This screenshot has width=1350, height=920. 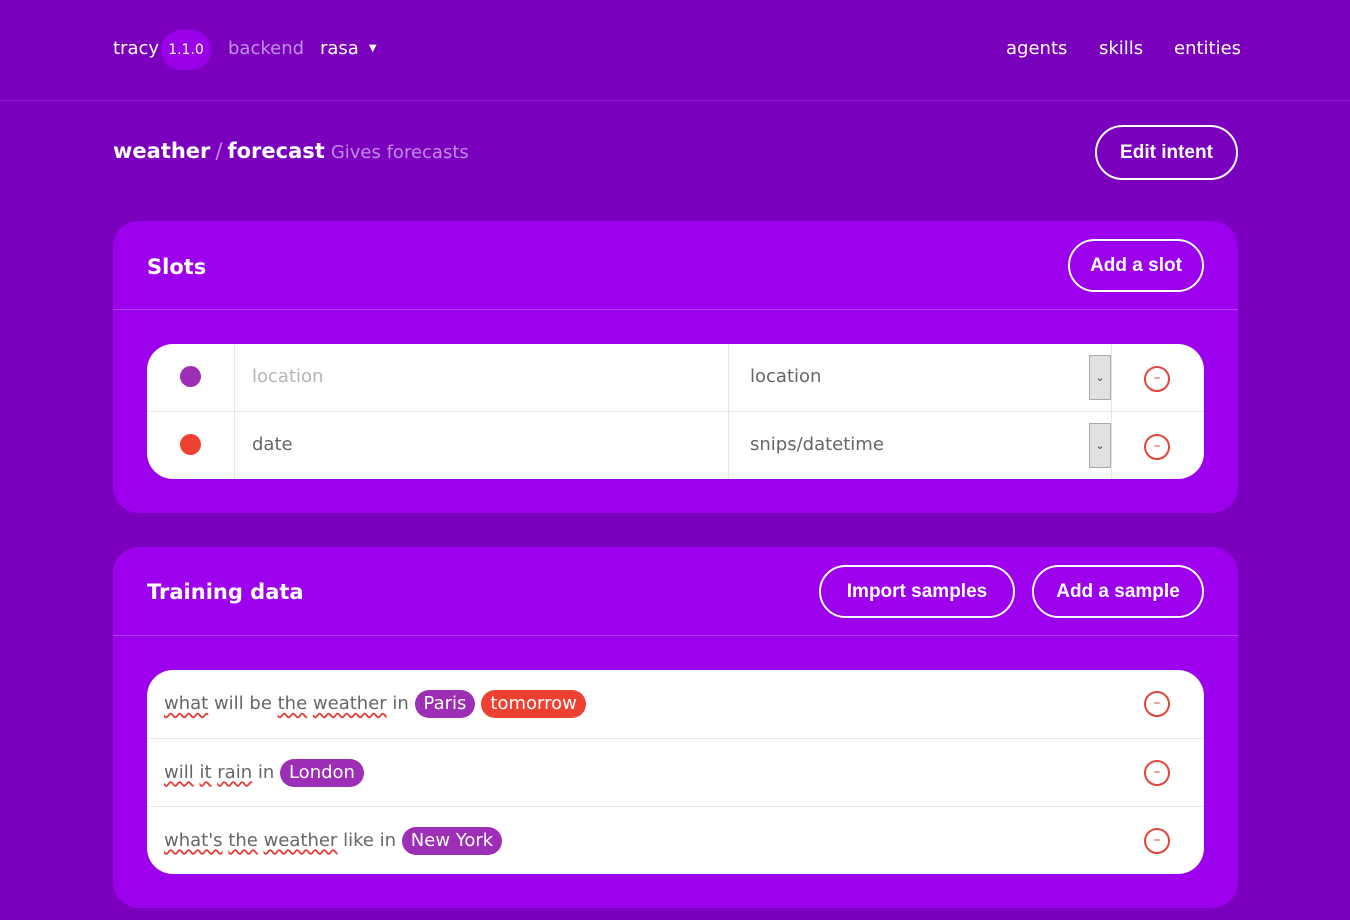 What do you see at coordinates (675, 377) in the screenshot?
I see `slot-row: location location ⌄ –` at bounding box center [675, 377].